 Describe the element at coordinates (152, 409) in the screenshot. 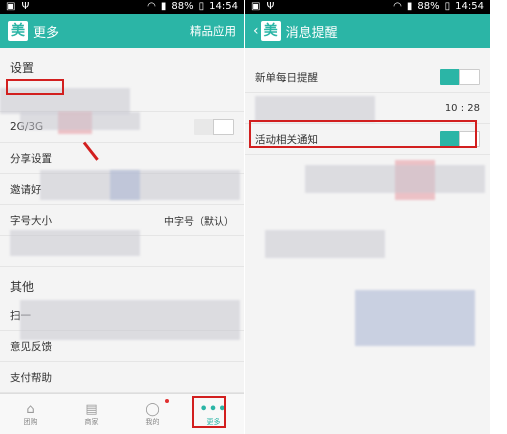

I see `user-icon: ◯` at that location.